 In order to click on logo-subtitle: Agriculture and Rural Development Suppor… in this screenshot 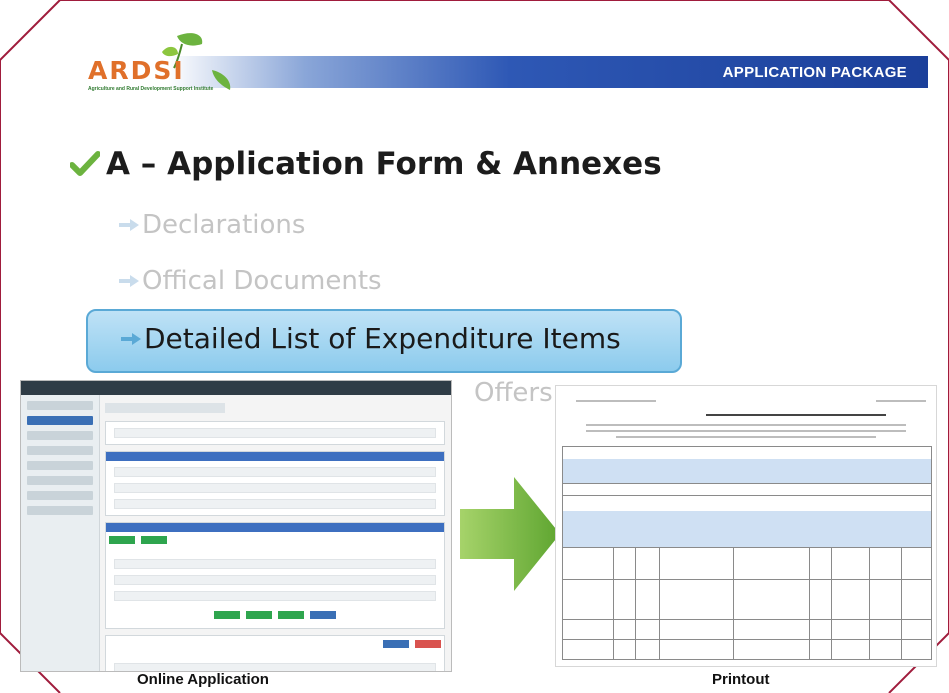, I will do `click(151, 89)`.